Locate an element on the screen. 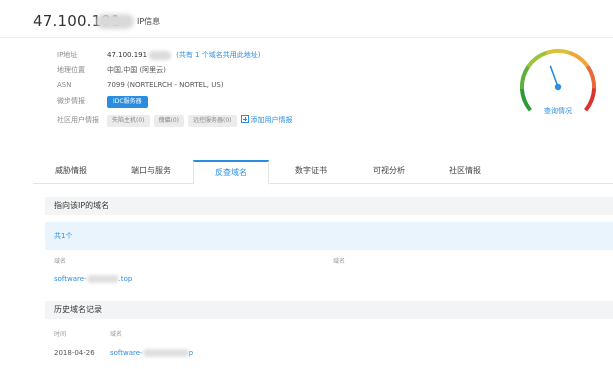  ip-address-label: IP地址 is located at coordinates (67, 55).